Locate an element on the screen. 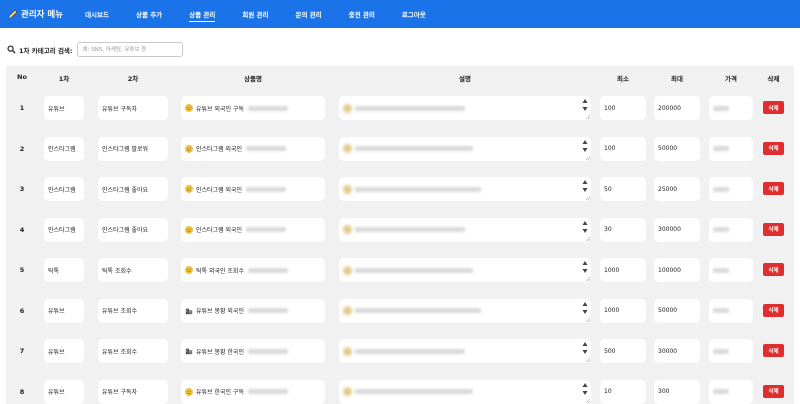 Image resolution: width=800 pixels, height=404 pixels. max-field: 300000 is located at coordinates (677, 229).